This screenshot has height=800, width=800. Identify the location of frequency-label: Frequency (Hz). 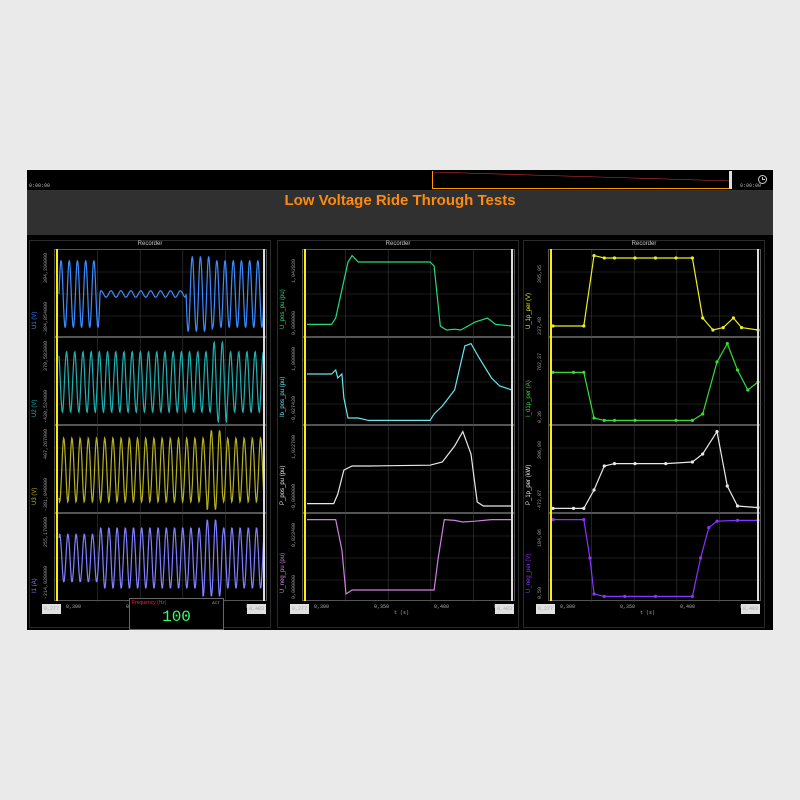
(149, 603).